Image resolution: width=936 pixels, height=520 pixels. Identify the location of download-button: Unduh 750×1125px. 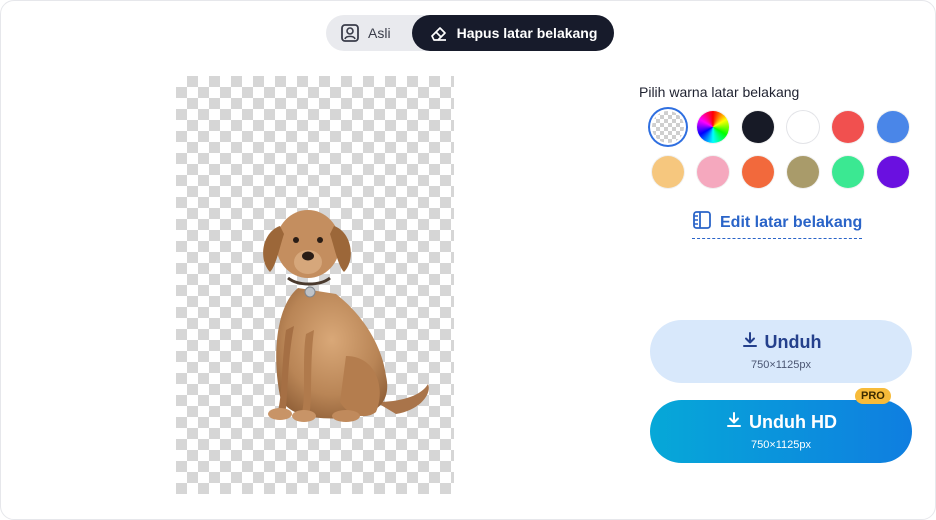
(781, 351).